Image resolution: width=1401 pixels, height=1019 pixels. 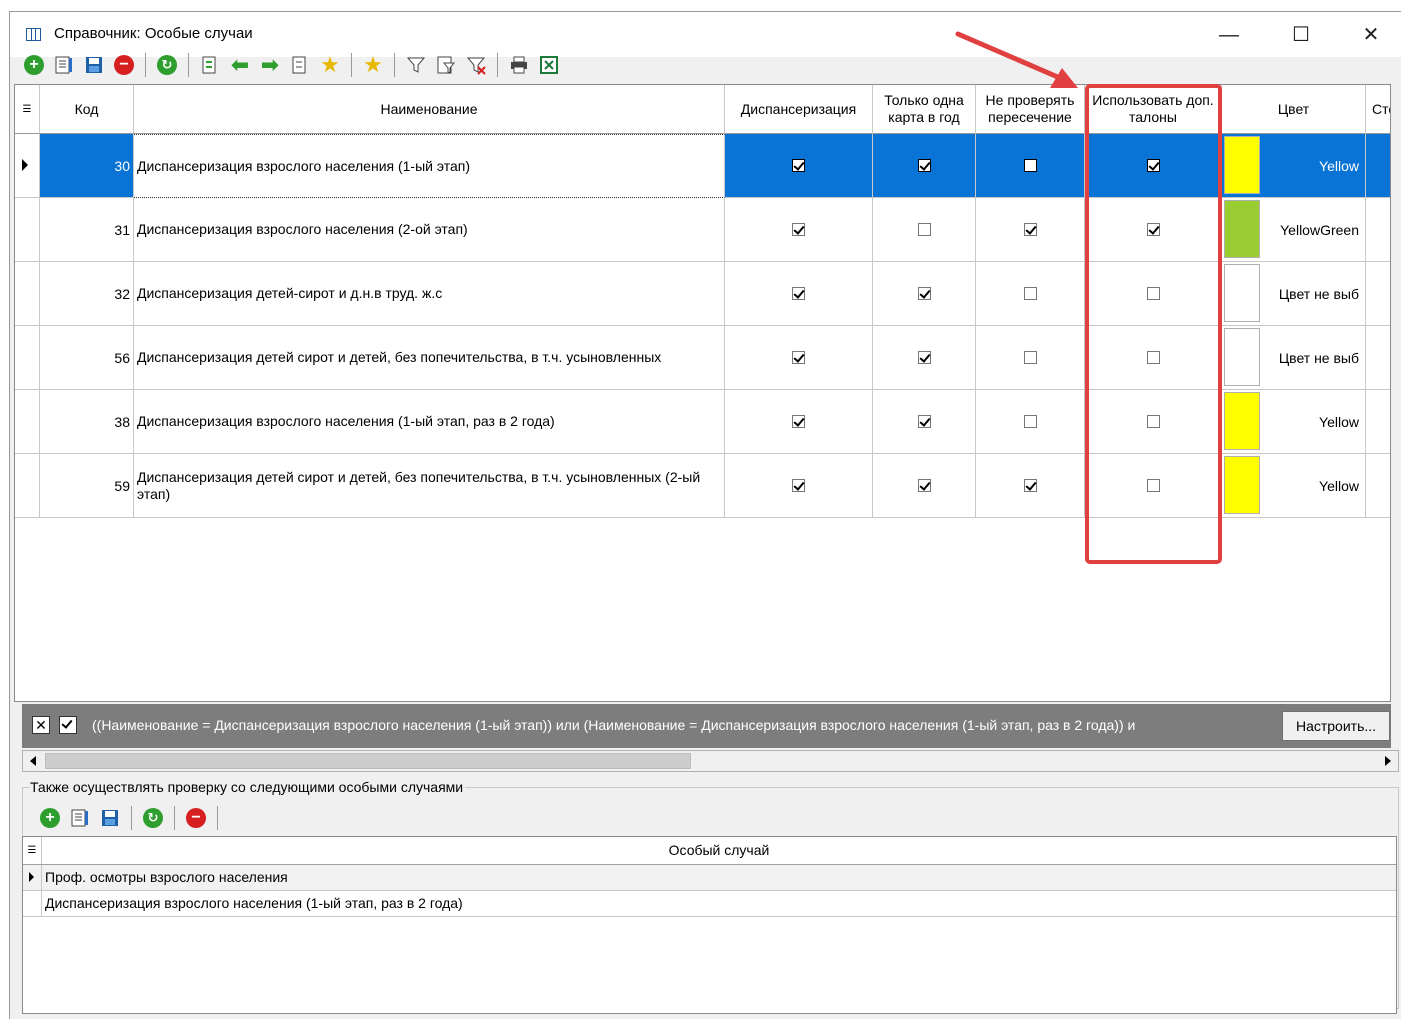 What do you see at coordinates (270, 64) in the screenshot?
I see `arrow-right-icon: ➡` at bounding box center [270, 64].